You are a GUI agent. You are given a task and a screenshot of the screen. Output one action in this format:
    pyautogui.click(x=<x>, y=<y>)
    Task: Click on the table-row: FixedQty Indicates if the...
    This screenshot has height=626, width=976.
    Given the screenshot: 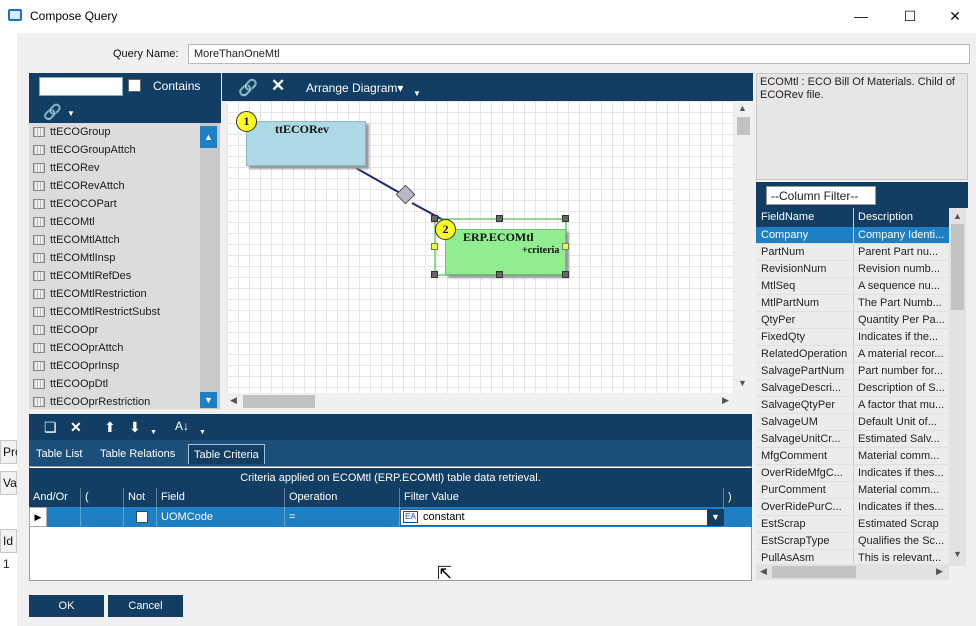 What is the action you would take?
    pyautogui.click(x=852, y=337)
    